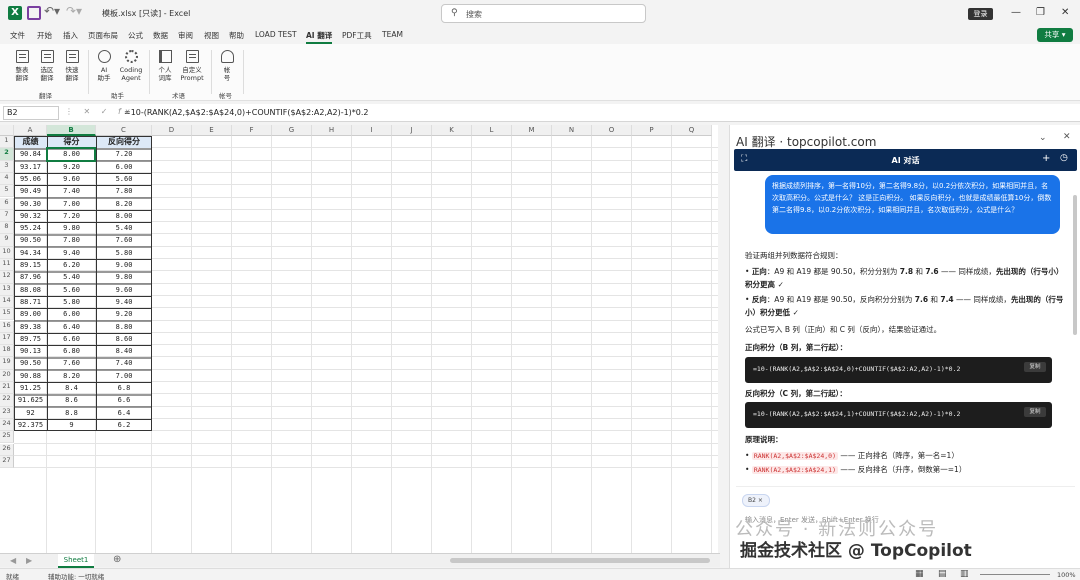 Image resolution: width=1080 pixels, height=580 pixels. What do you see at coordinates (1016, 12) in the screenshot?
I see `minimize-icon: —` at bounding box center [1016, 12].